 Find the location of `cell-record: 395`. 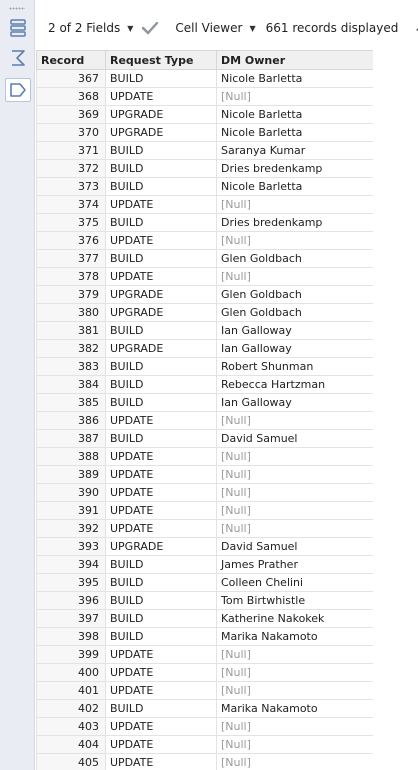

cell-record: 395 is located at coordinates (71, 582).